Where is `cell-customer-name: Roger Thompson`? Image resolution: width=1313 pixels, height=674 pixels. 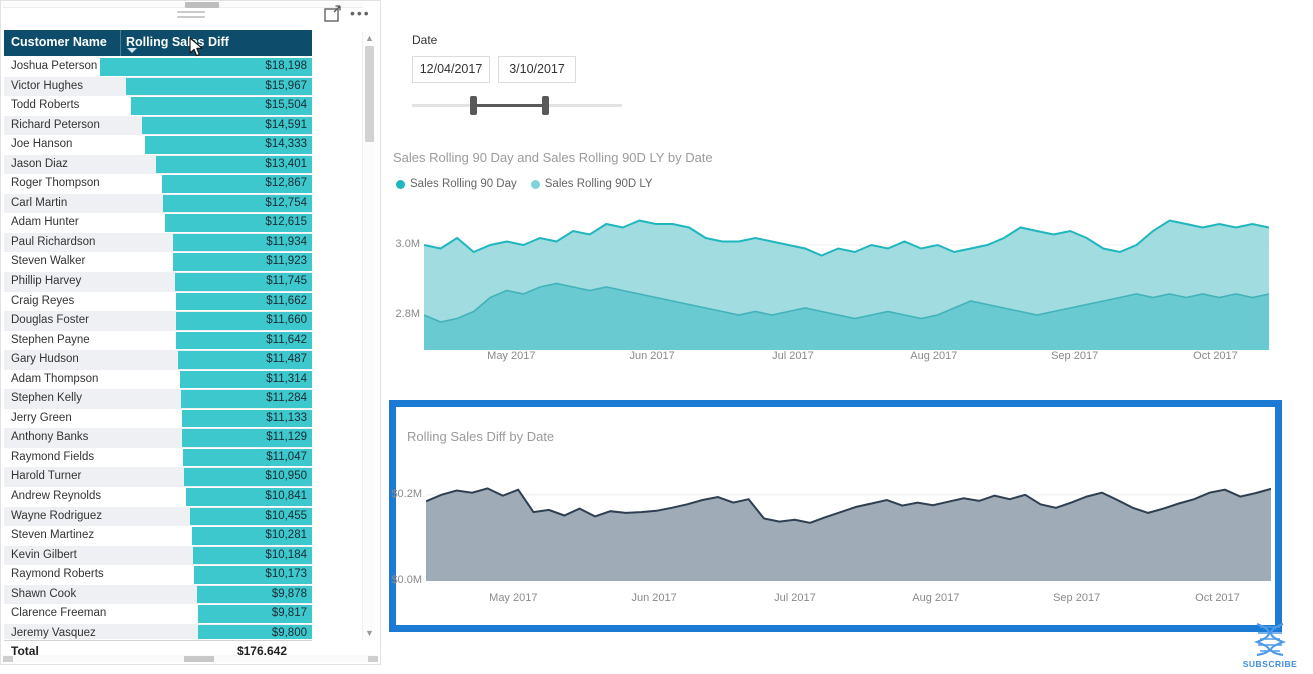 cell-customer-name: Roger Thompson is located at coordinates (55, 183).